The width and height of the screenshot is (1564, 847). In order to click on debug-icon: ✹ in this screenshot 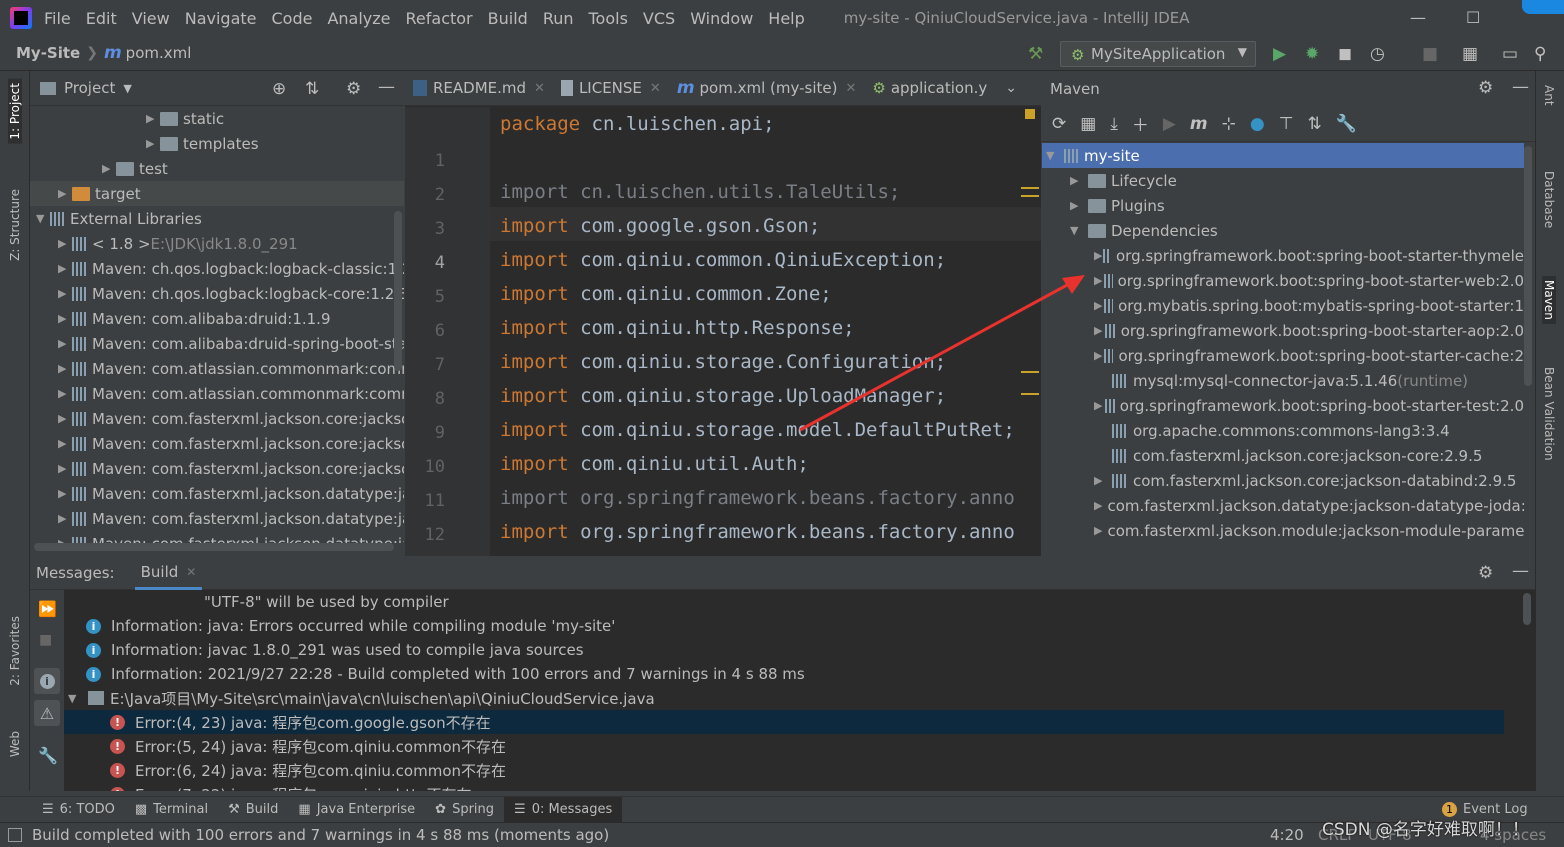, I will do `click(1312, 54)`.